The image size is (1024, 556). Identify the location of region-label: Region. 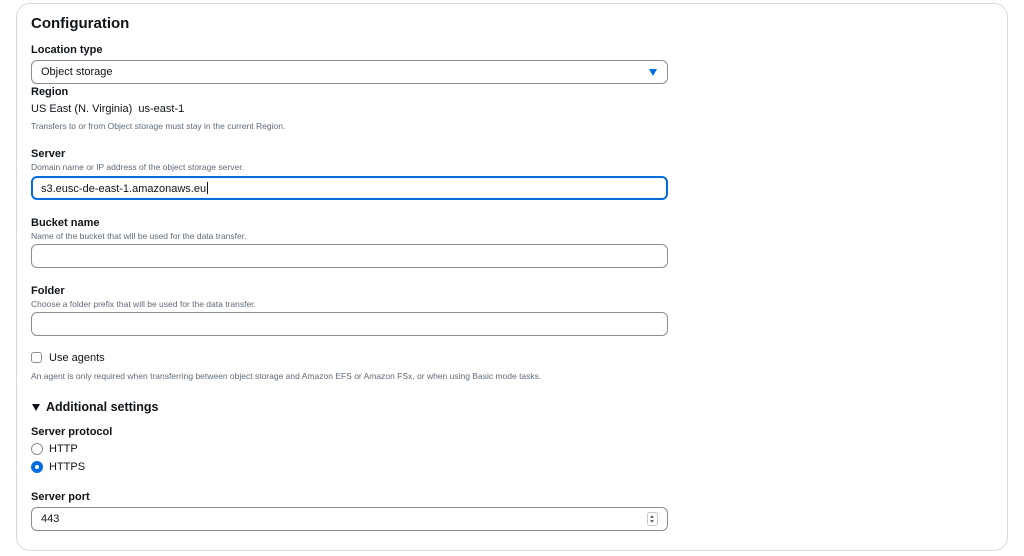
(50, 92).